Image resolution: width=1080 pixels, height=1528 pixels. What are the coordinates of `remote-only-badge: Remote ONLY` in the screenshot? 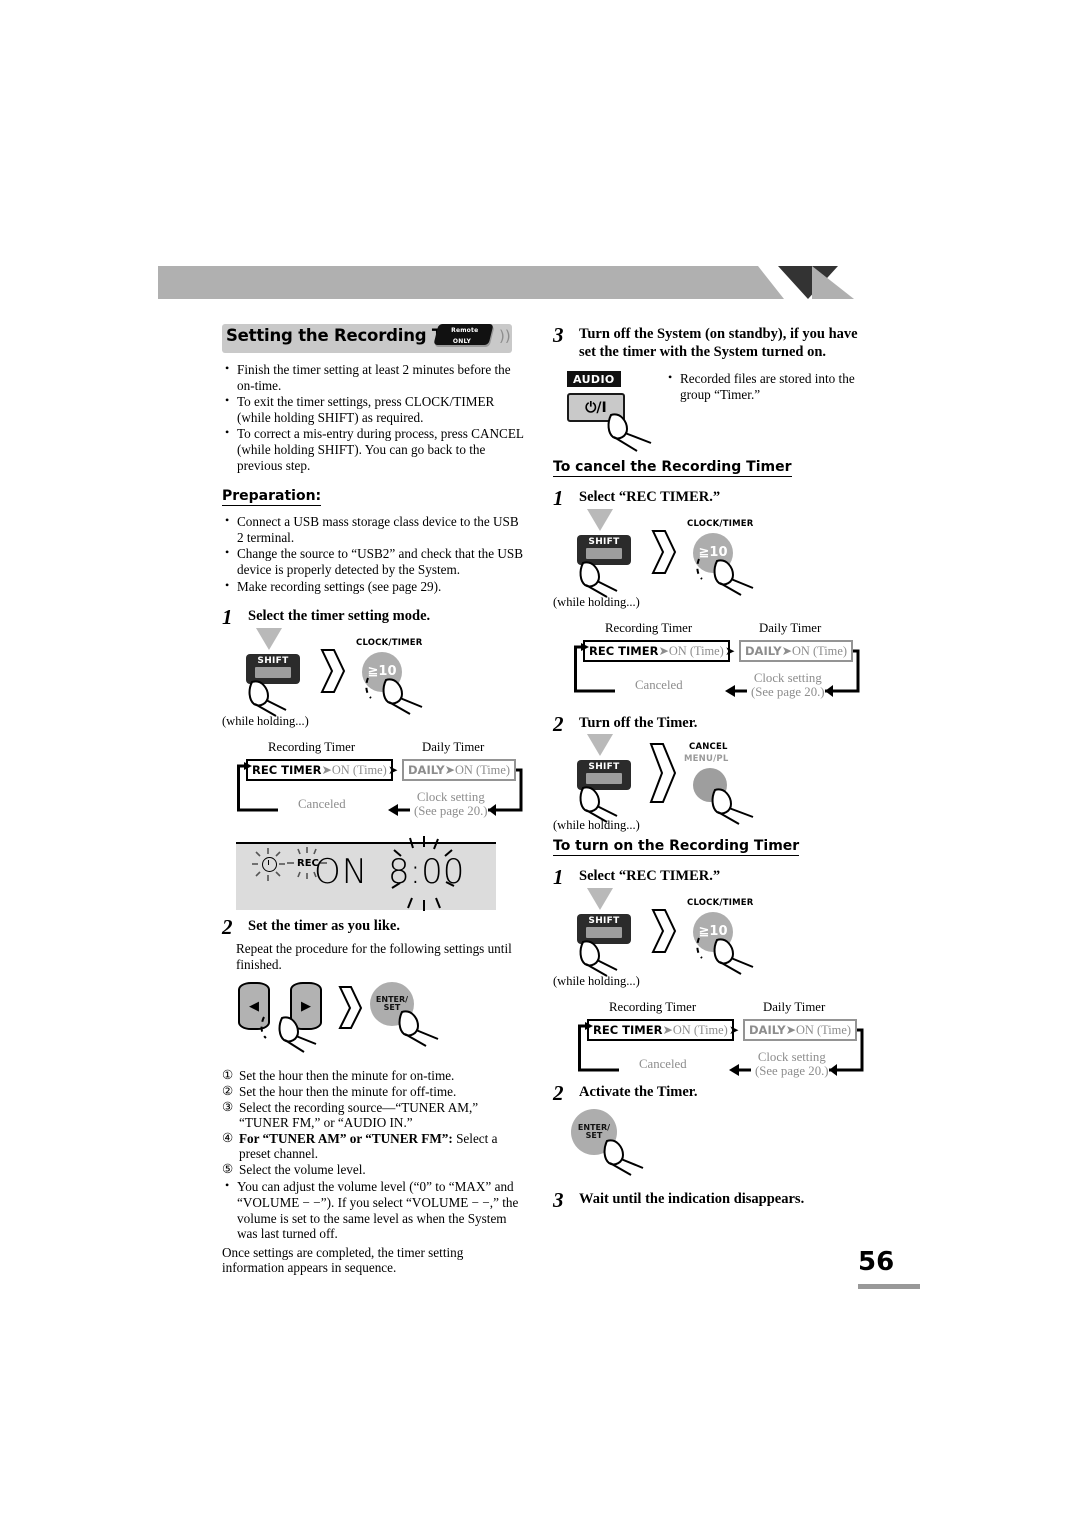 It's located at (463, 334).